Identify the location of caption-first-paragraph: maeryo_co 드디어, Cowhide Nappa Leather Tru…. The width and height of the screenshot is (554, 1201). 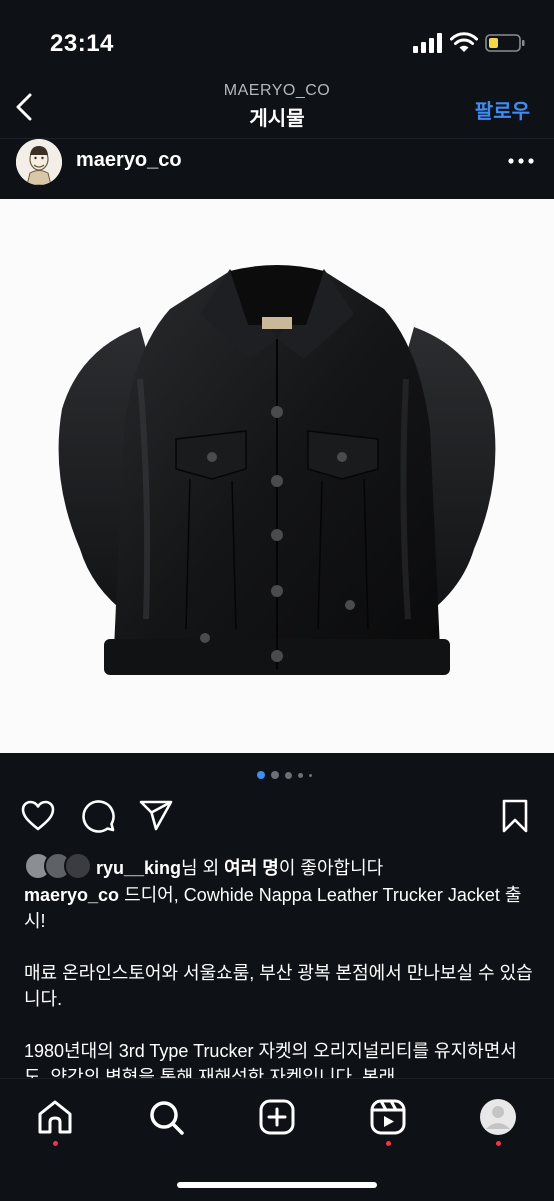
(279, 908).